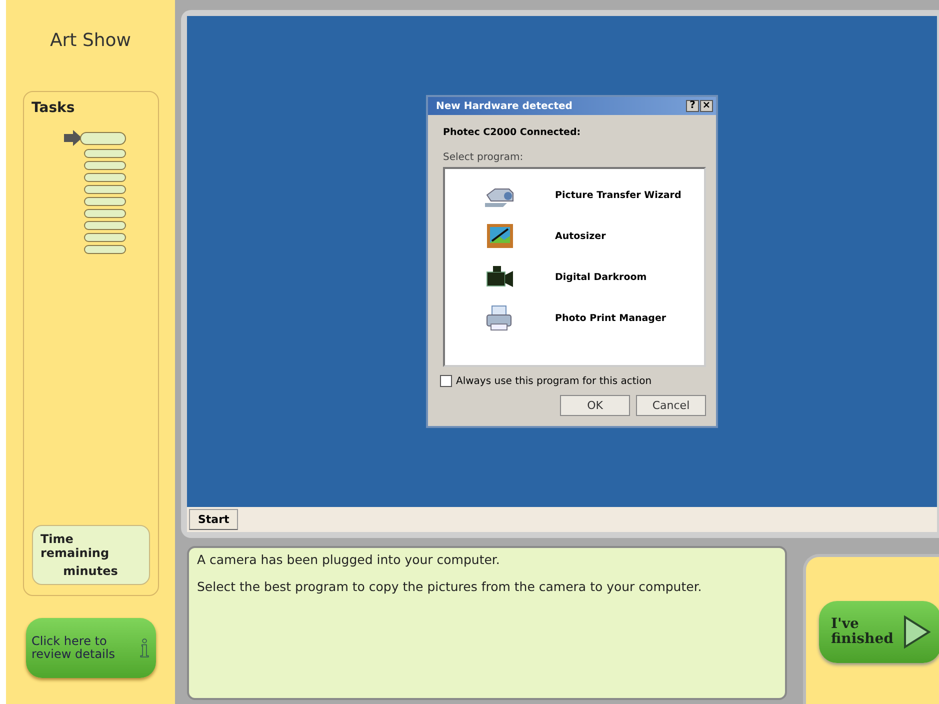 This screenshot has width=939, height=704. Describe the element at coordinates (91, 648) in the screenshot. I see `review-button: Click here to review details` at that location.